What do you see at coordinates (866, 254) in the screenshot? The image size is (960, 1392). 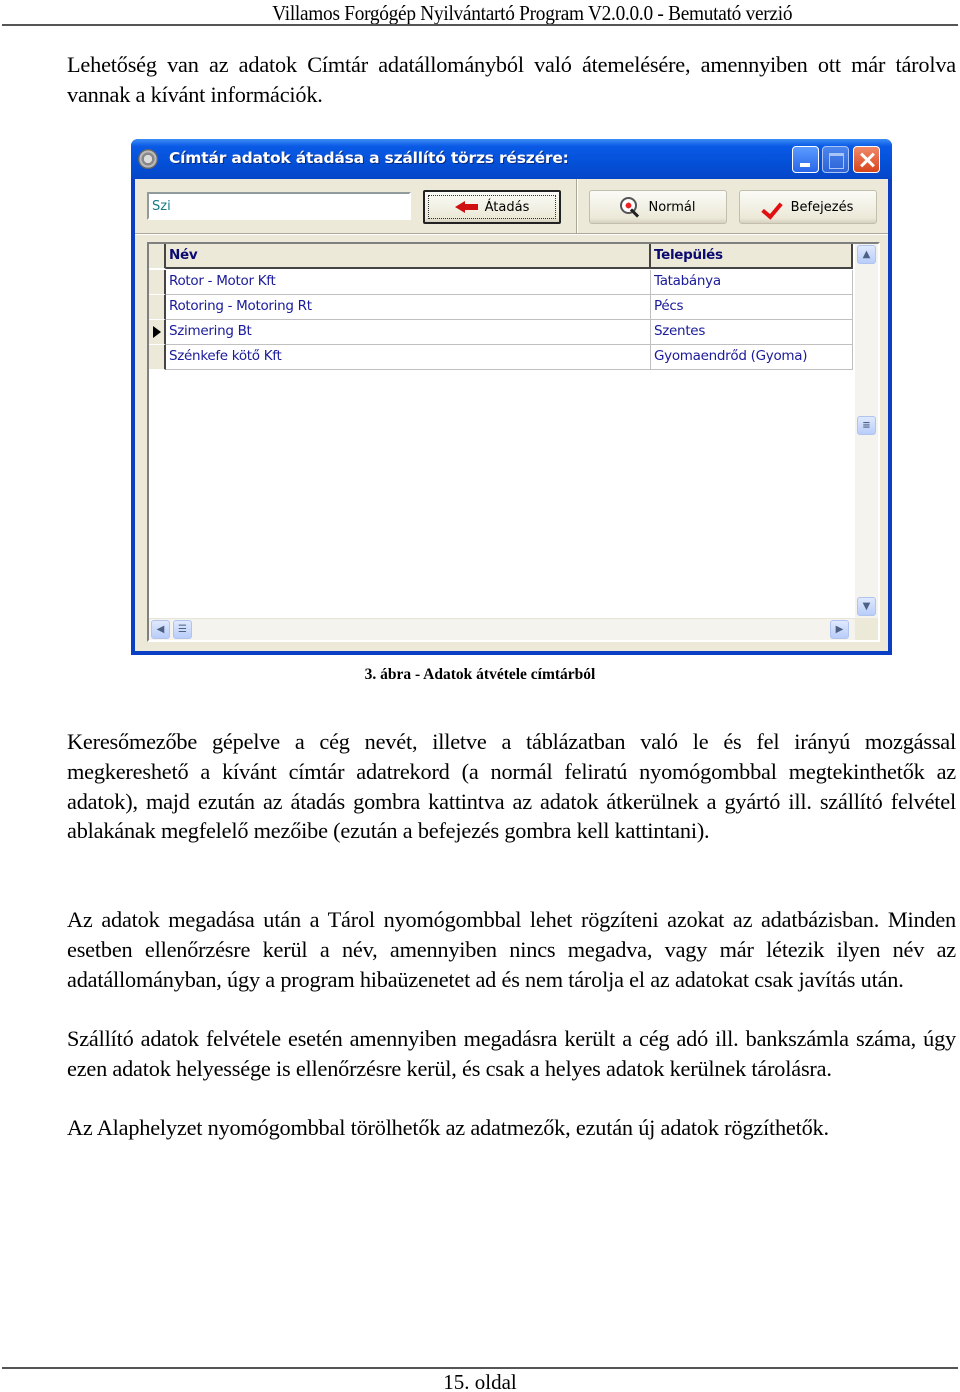 I see `scroll-up-icon: ▲` at bounding box center [866, 254].